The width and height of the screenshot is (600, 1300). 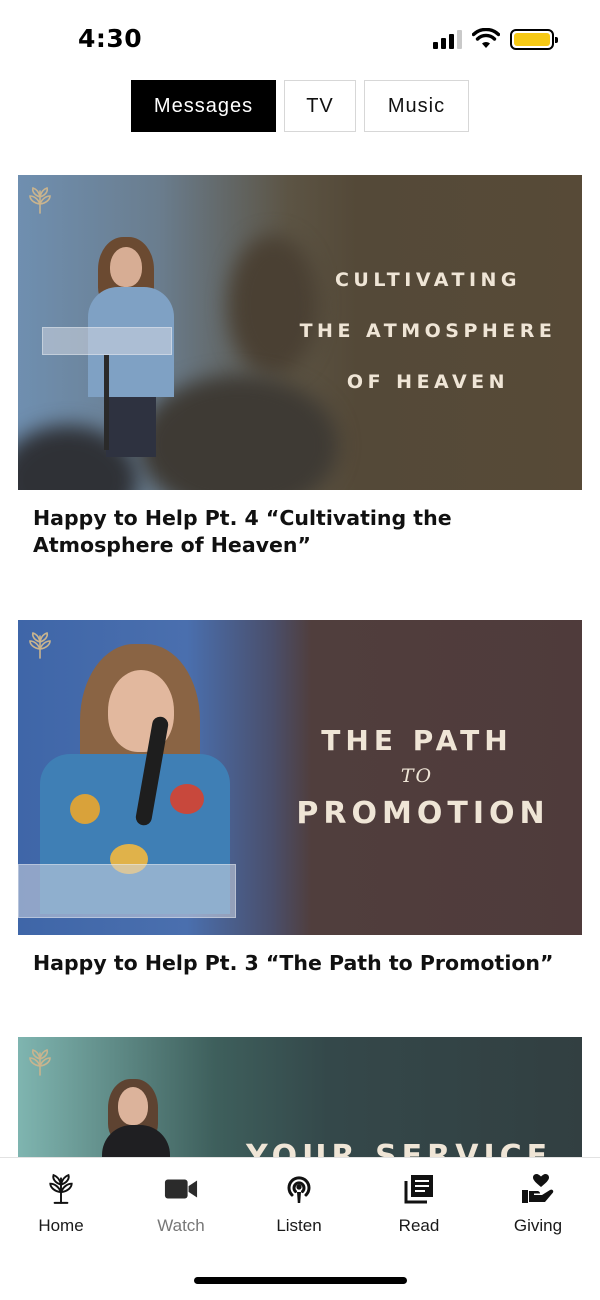 What do you see at coordinates (486, 38) in the screenshot?
I see `wifi-icon` at bounding box center [486, 38].